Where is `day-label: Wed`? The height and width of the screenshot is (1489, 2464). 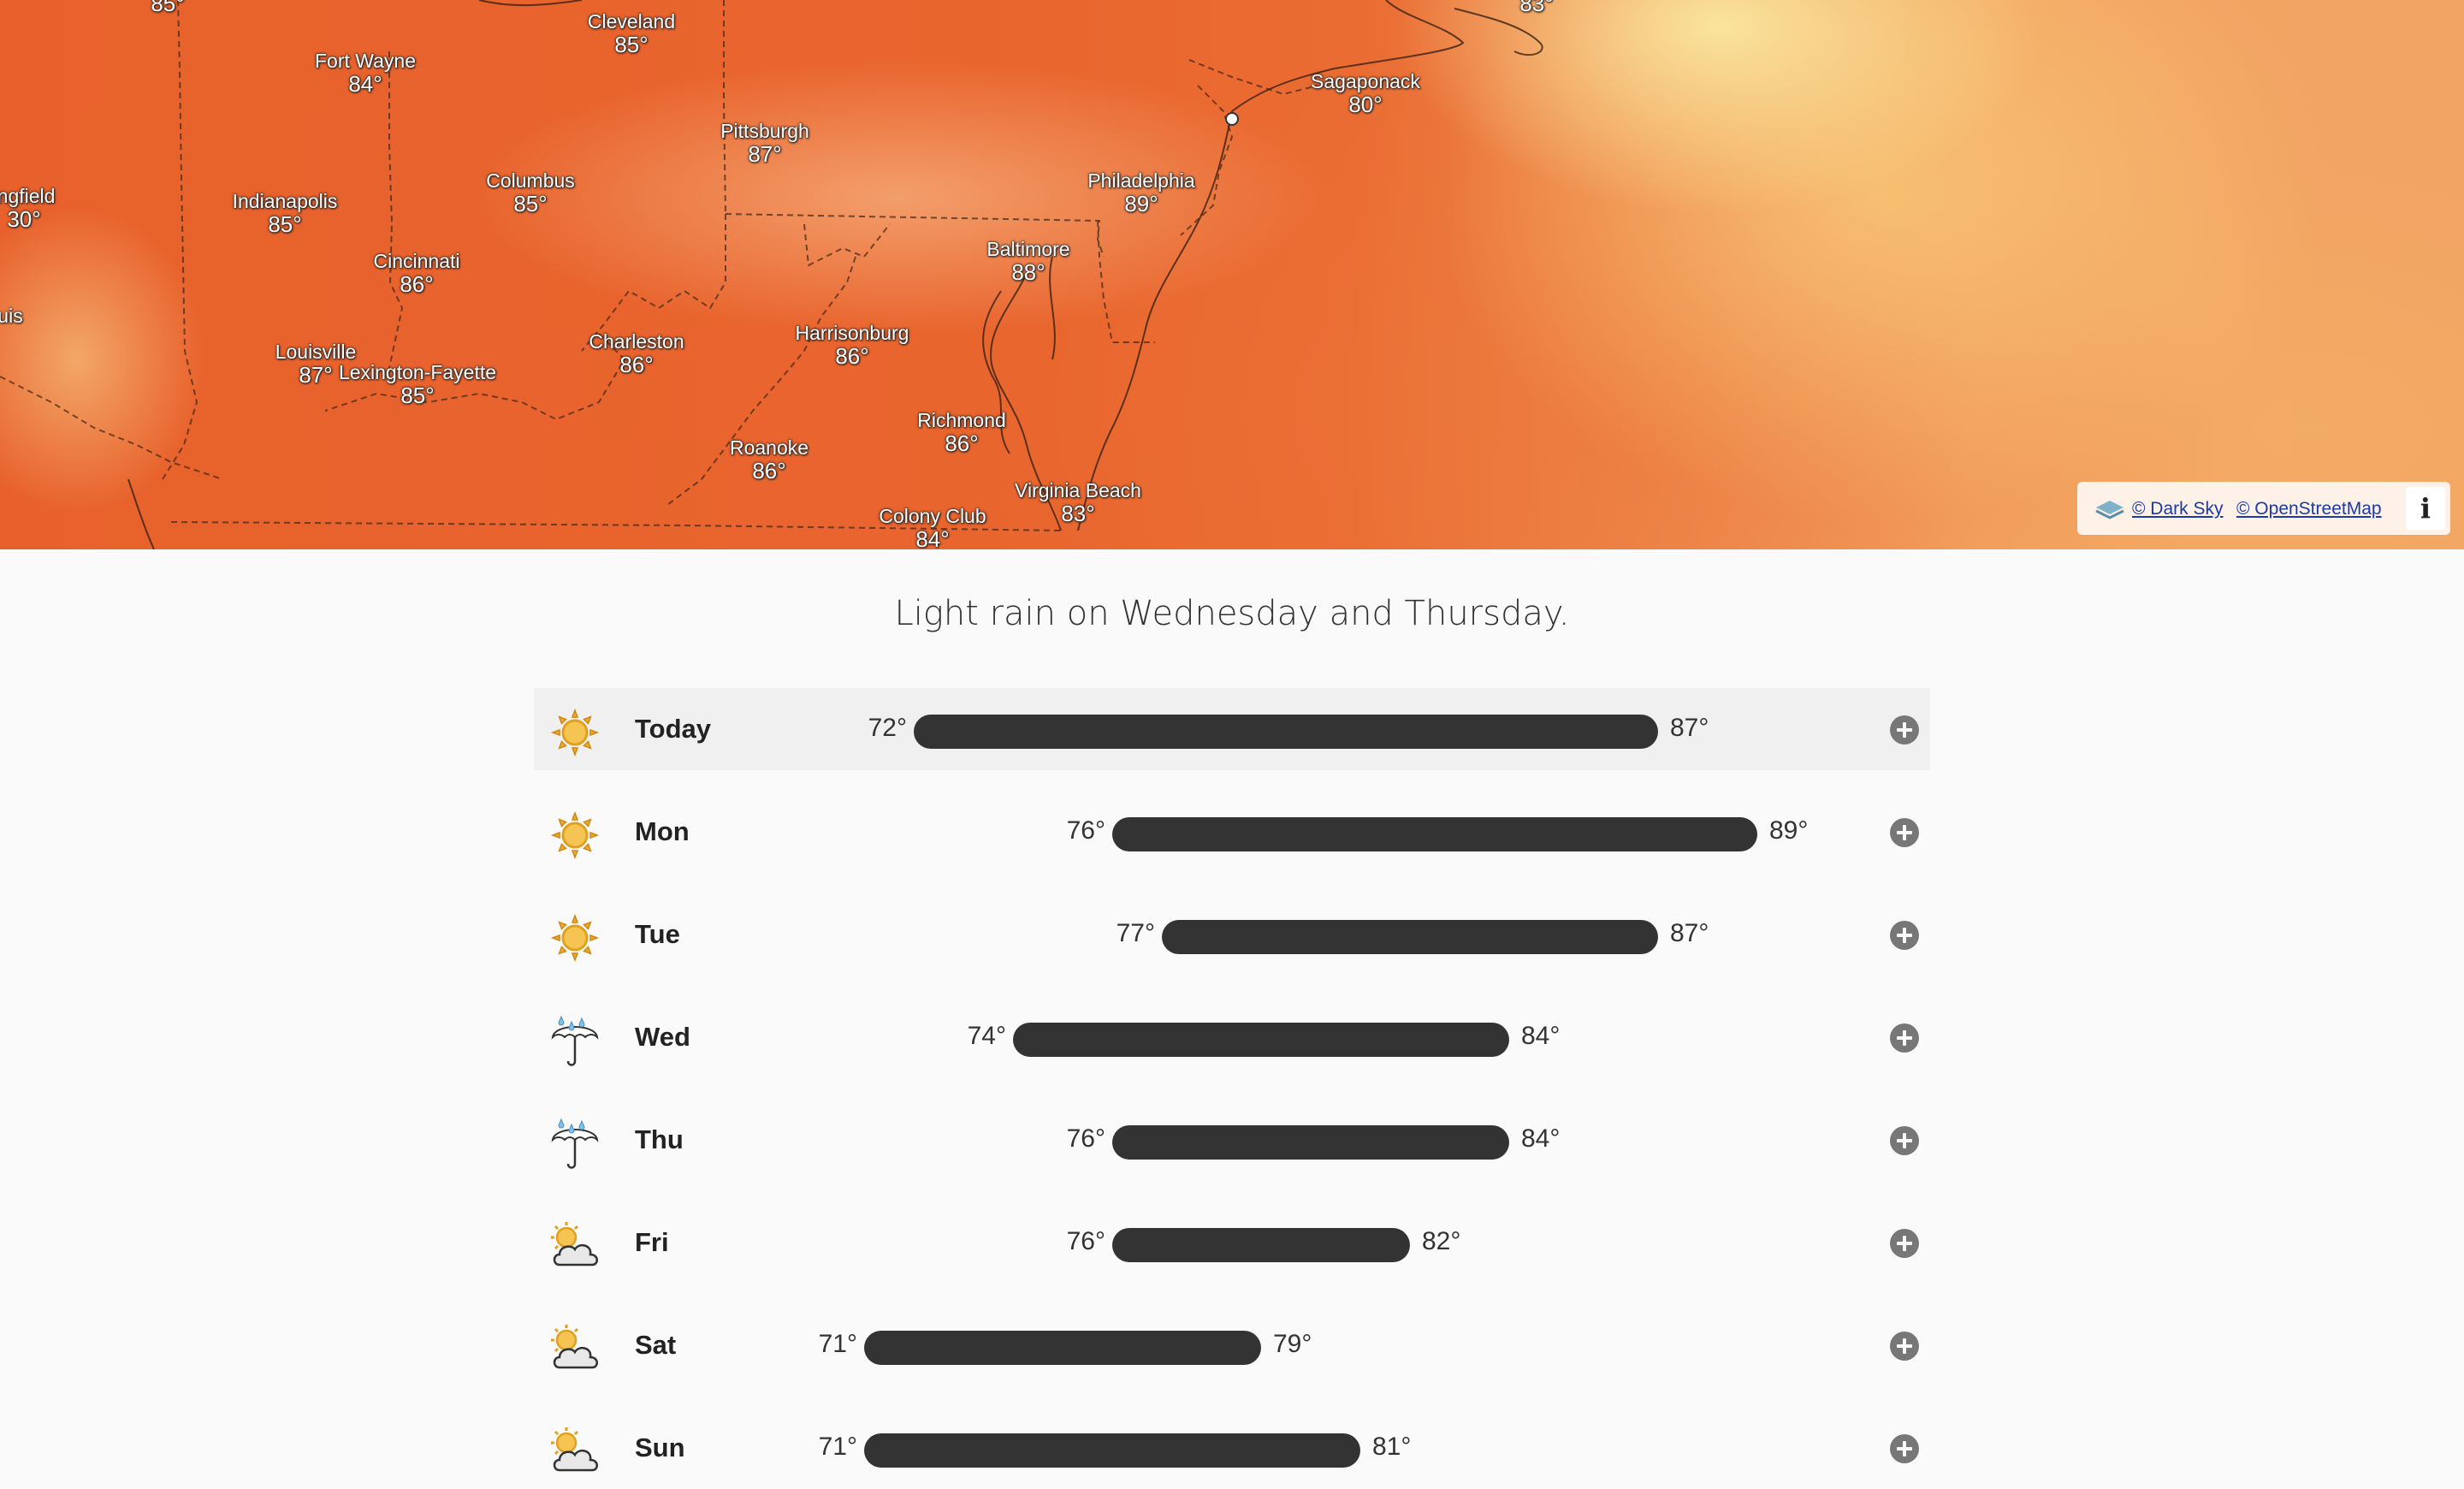
day-label: Wed is located at coordinates (662, 1037).